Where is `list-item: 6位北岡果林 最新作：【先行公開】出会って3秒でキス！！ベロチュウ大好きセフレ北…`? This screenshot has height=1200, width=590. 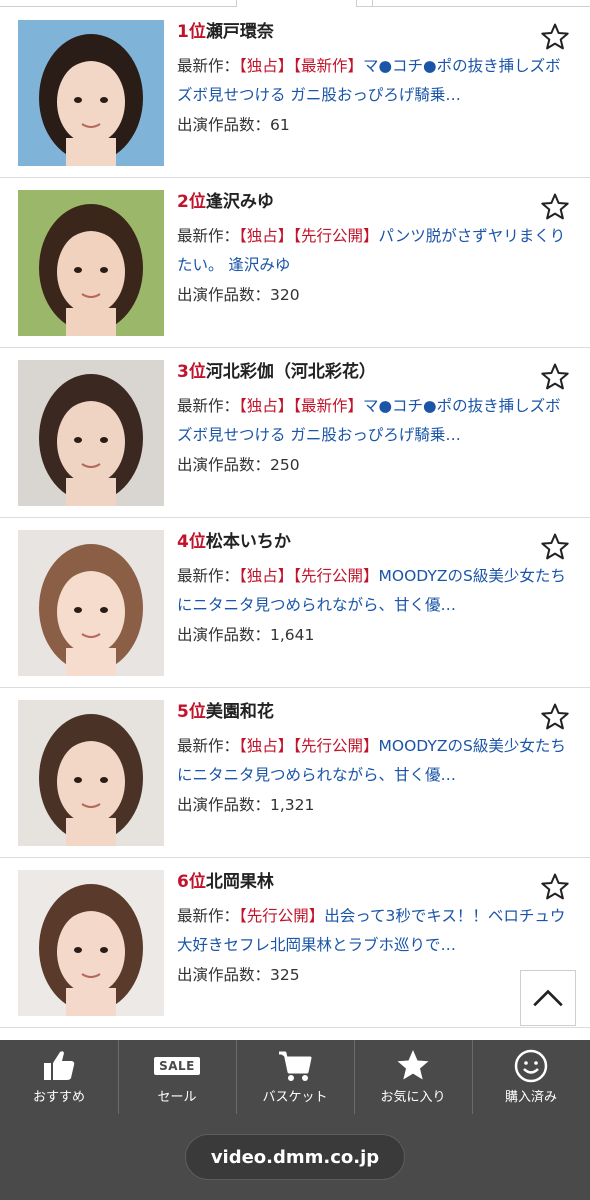
list-item: 6位北岡果林 最新作：【先行公開】出会って3秒でキス！！ベロチュウ大好きセフレ北… is located at coordinates (295, 943).